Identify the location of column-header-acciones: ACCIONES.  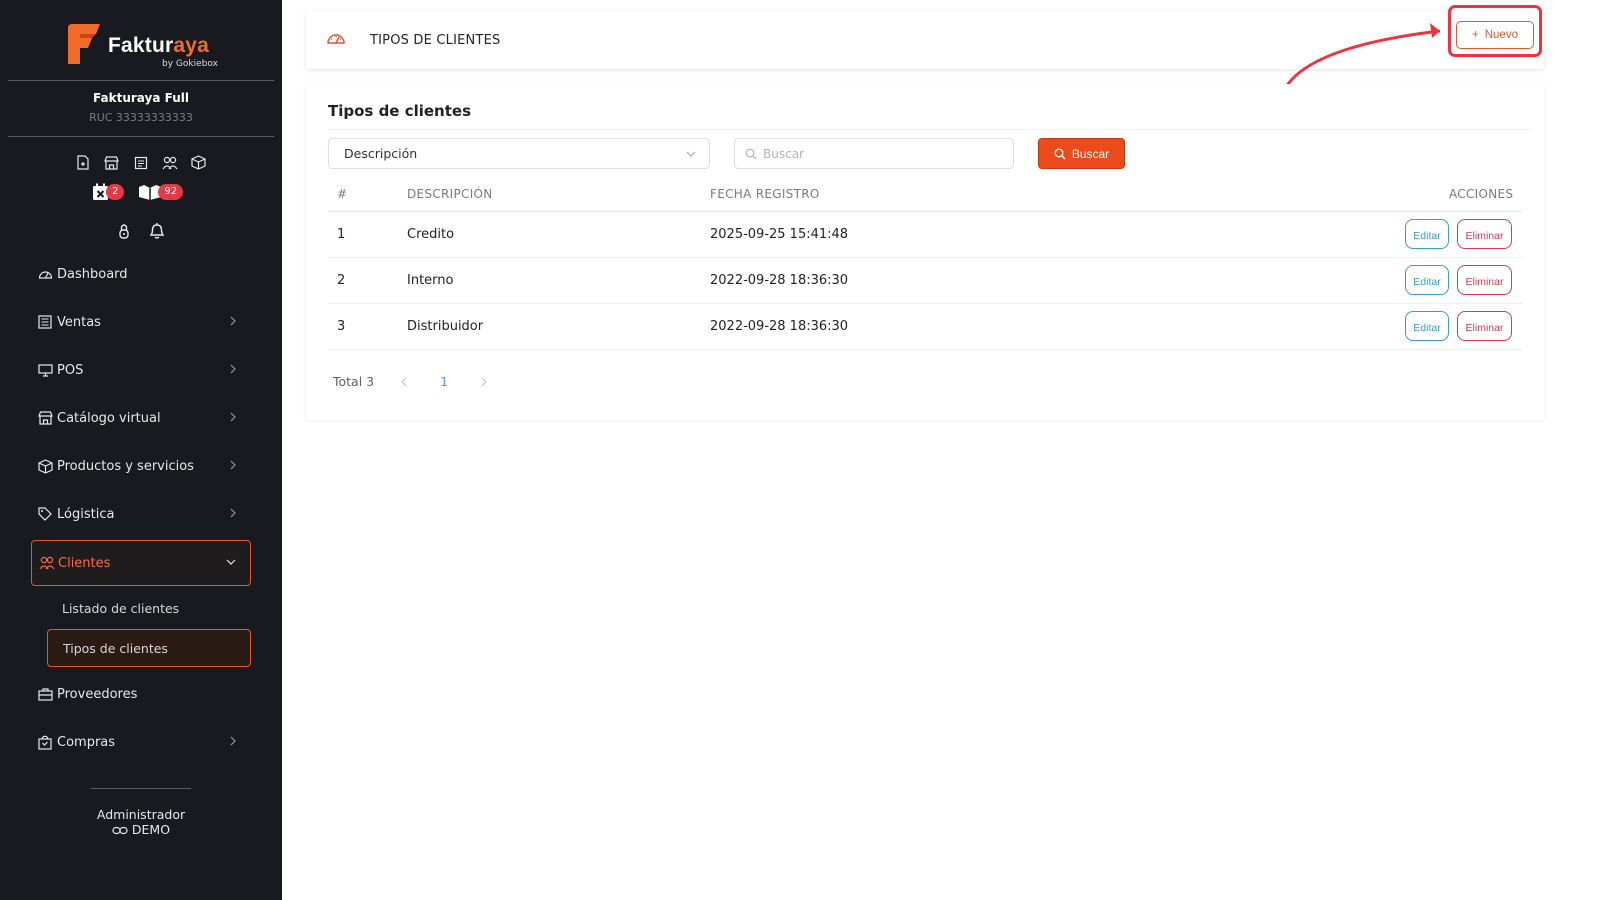
(1481, 194).